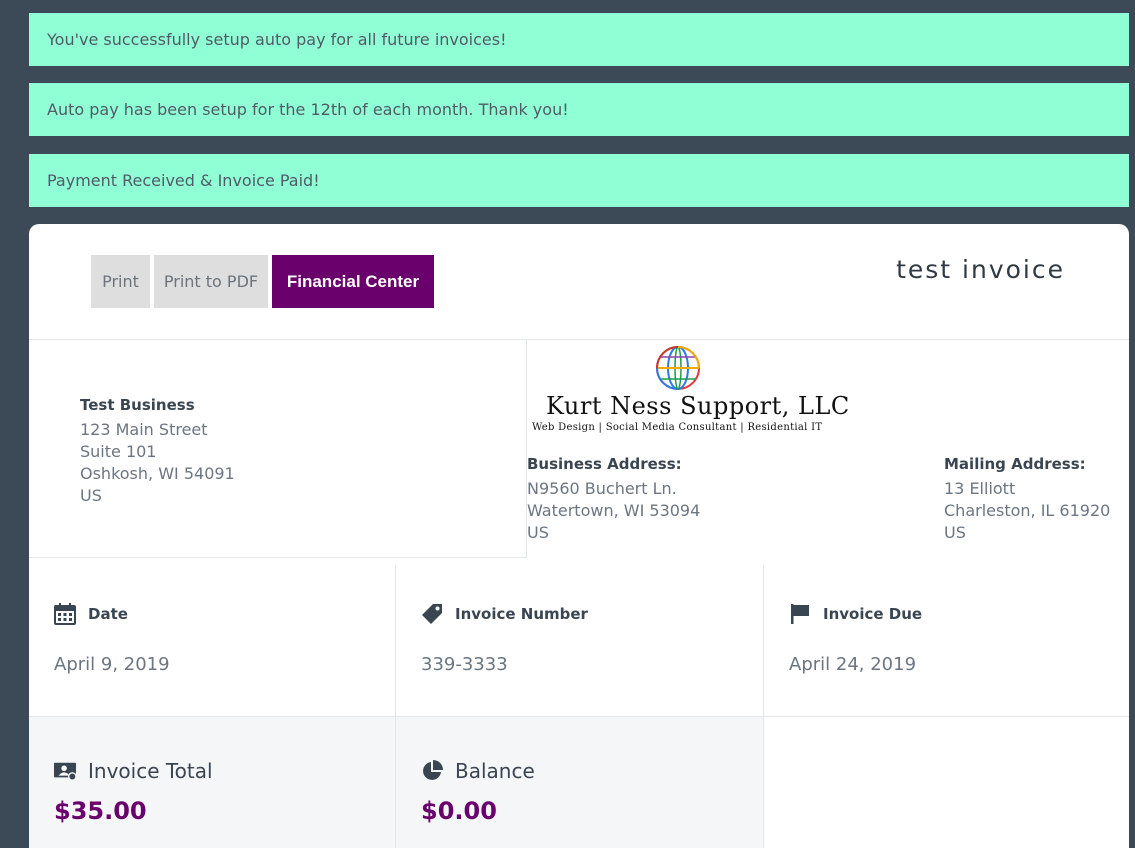  Describe the element at coordinates (604, 464) in the screenshot. I see `business-address-heading: Business Address:` at that location.